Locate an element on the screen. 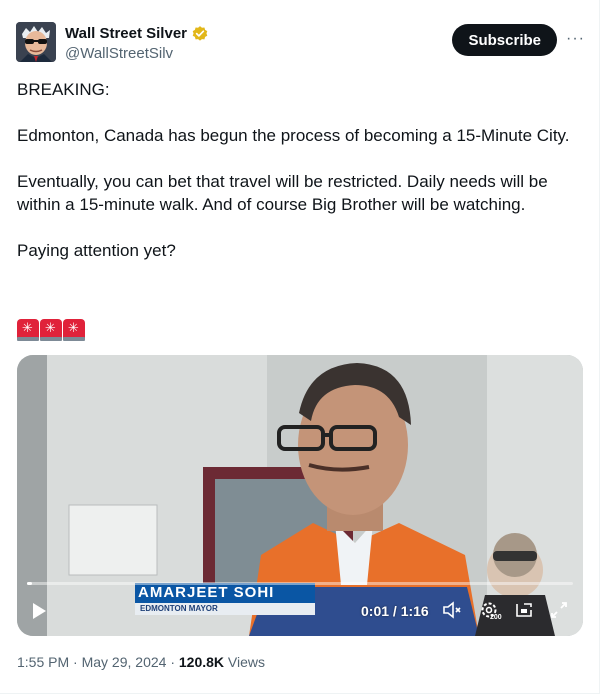 Image resolution: width=613 pixels, height=694 pixels. video-progress-fill is located at coordinates (30, 583).